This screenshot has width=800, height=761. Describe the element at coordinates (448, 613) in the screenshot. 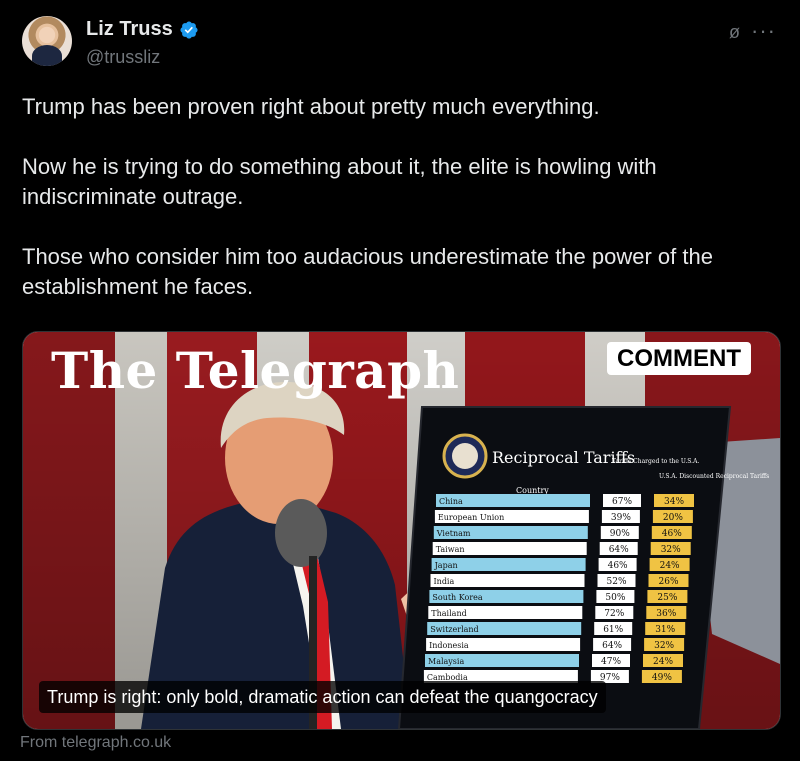

I see `tariff-country: Thailand` at that location.